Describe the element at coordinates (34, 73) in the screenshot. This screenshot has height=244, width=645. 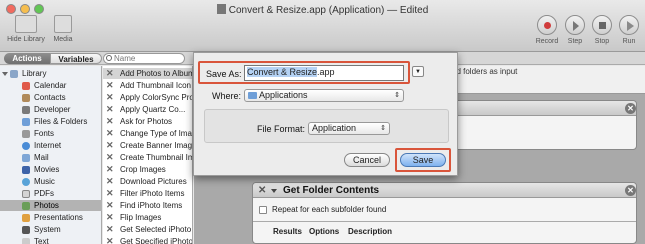
I see `library-item-label: Library` at that location.